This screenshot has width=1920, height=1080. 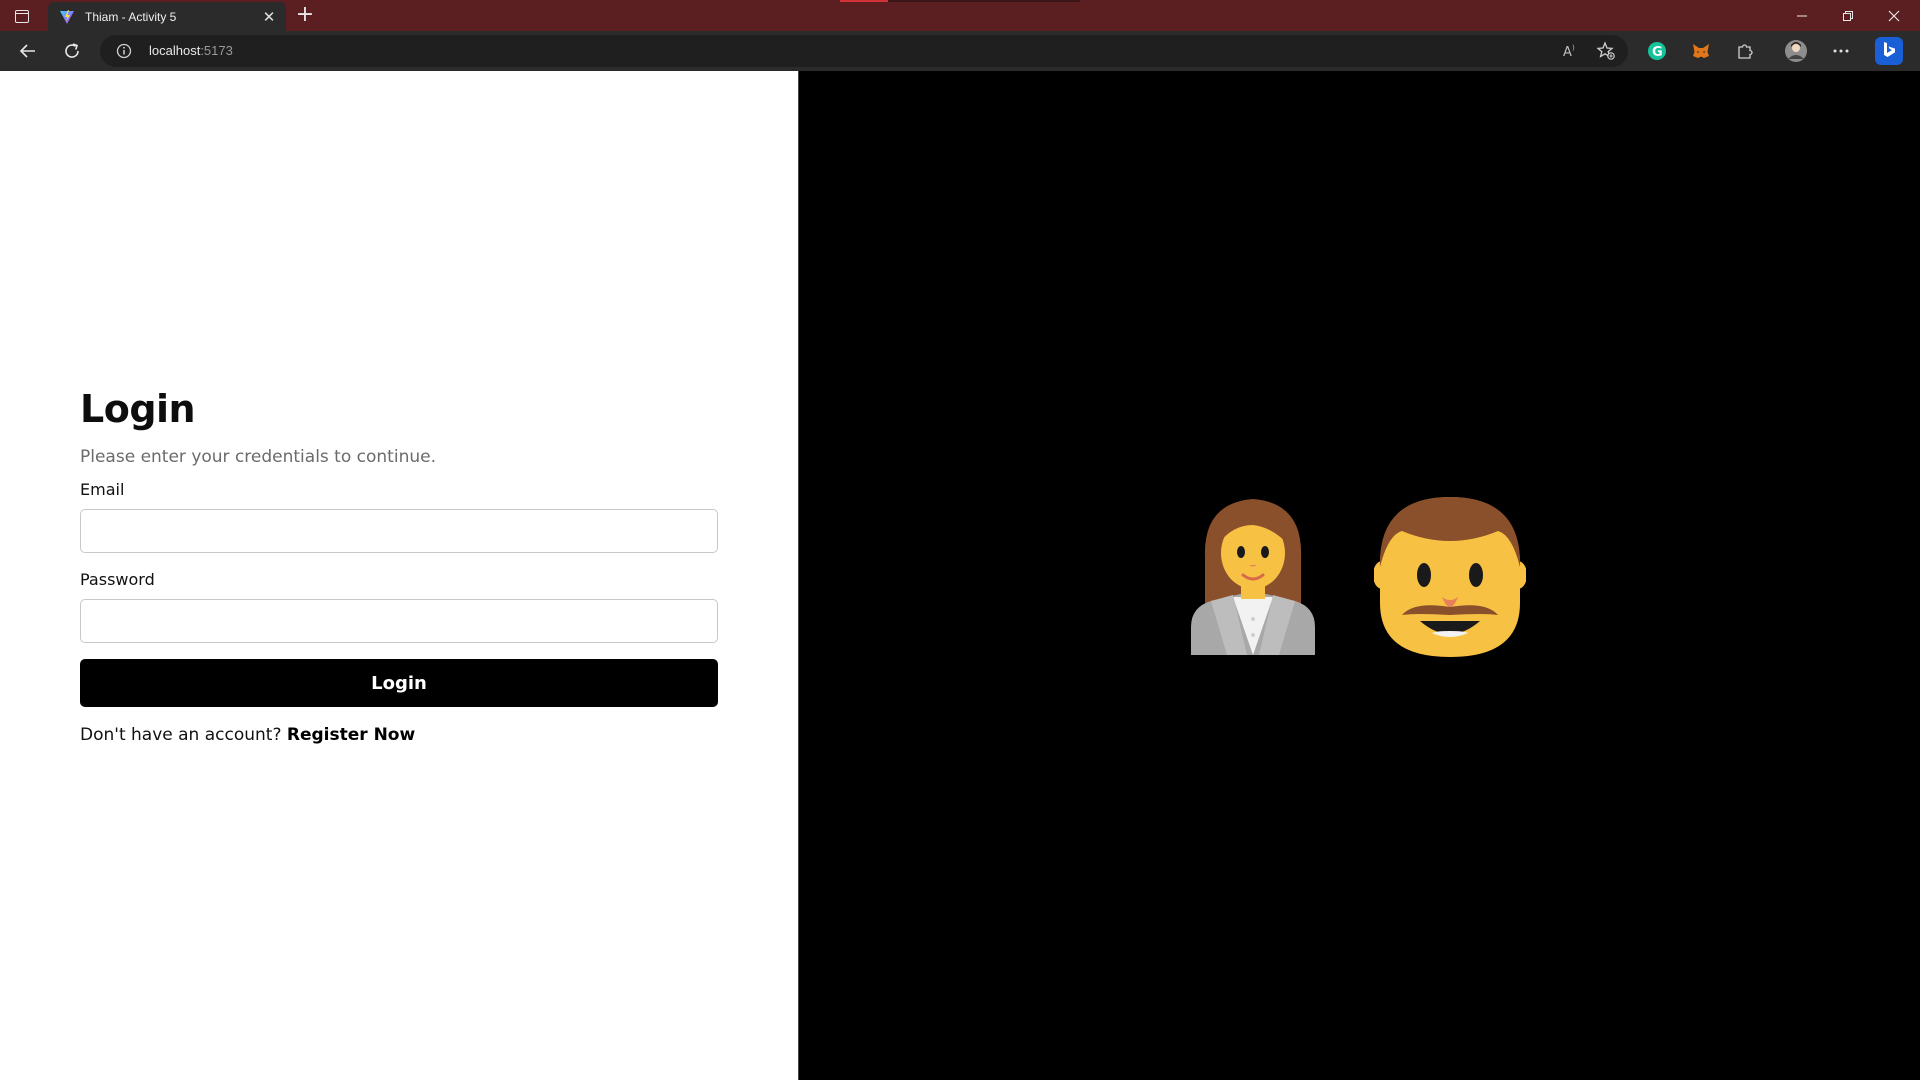 I want to click on tab-list-icon, so click(x=22, y=16).